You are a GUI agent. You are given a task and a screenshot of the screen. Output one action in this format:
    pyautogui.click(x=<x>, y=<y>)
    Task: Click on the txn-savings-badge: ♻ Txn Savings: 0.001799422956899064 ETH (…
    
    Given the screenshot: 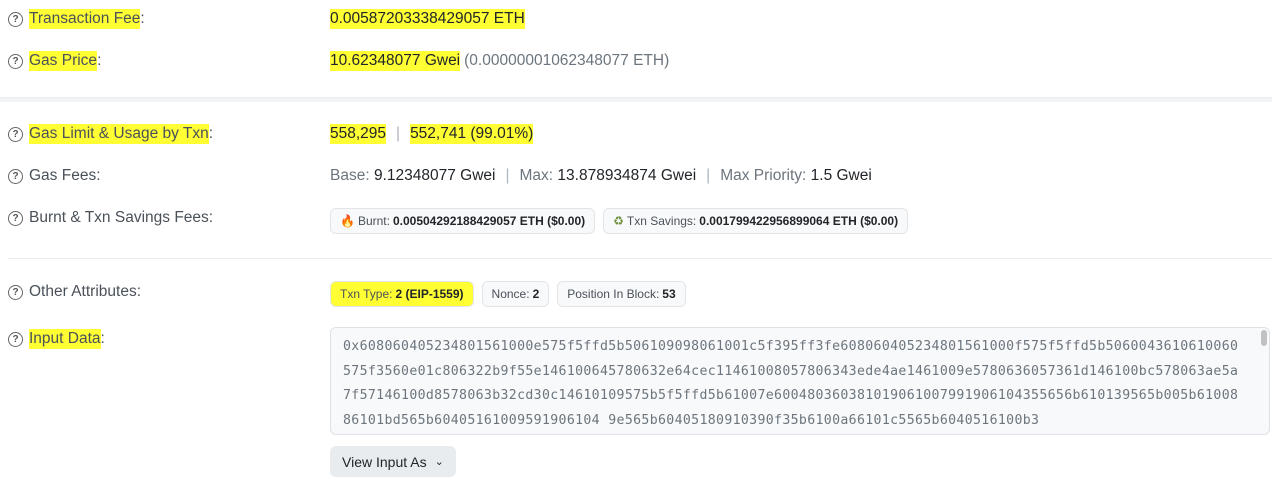 What is the action you would take?
    pyautogui.click(x=756, y=221)
    